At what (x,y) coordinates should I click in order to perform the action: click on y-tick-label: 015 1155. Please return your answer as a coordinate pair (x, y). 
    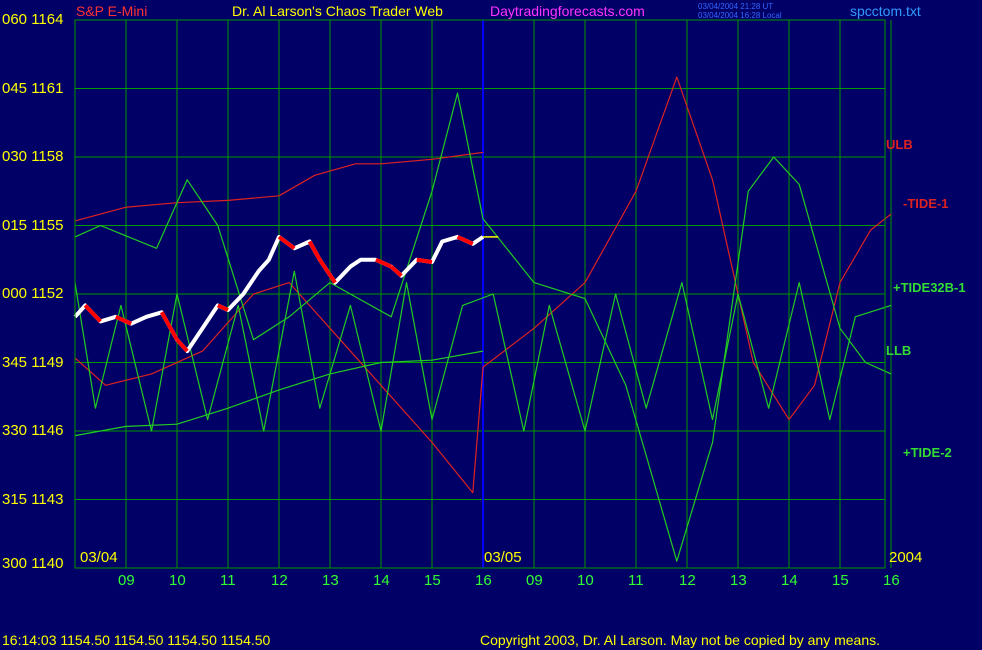
    Looking at the image, I should click on (33, 225).